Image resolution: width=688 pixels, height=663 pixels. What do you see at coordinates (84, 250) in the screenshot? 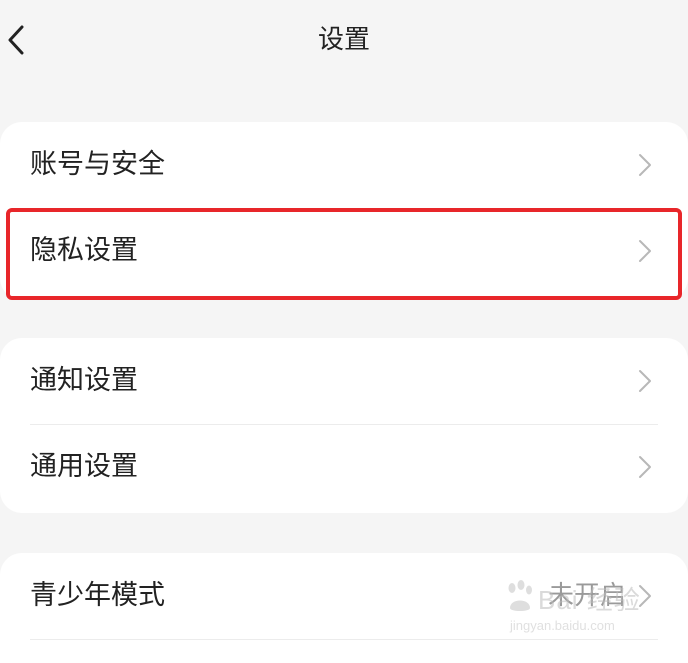
I see `settings-item-label: 隐私设置` at bounding box center [84, 250].